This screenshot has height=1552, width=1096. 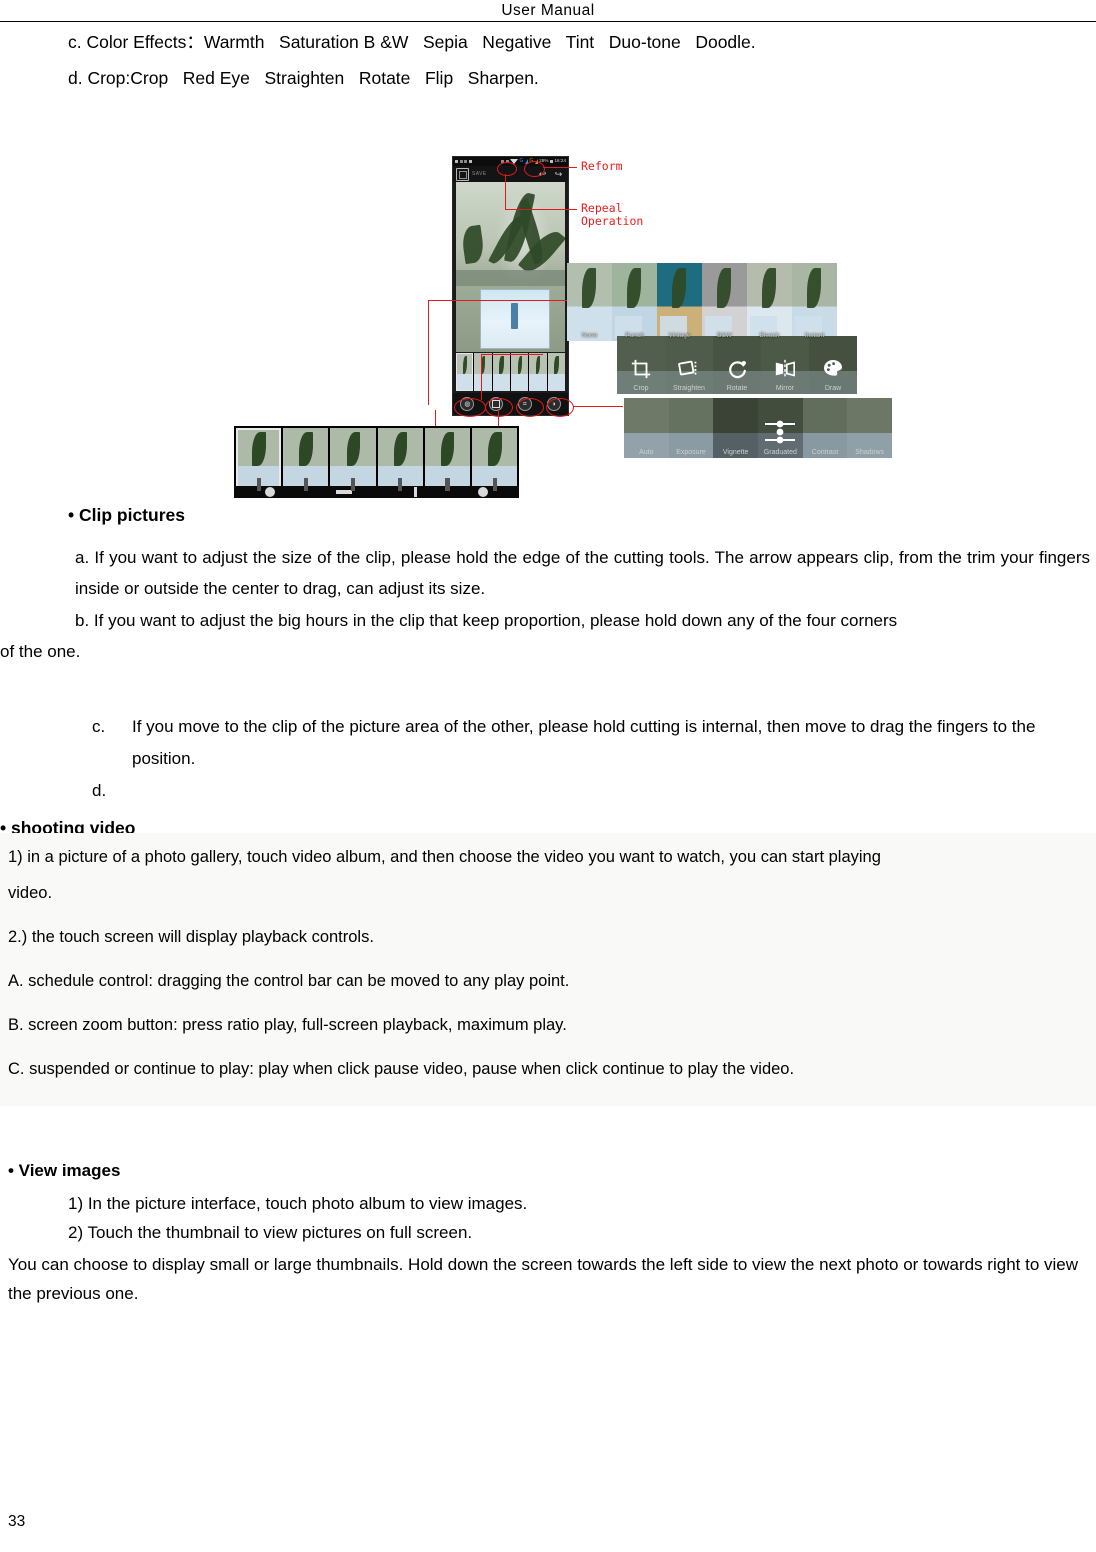 What do you see at coordinates (780, 433) in the screenshot?
I see `graduated-slider-icon` at bounding box center [780, 433].